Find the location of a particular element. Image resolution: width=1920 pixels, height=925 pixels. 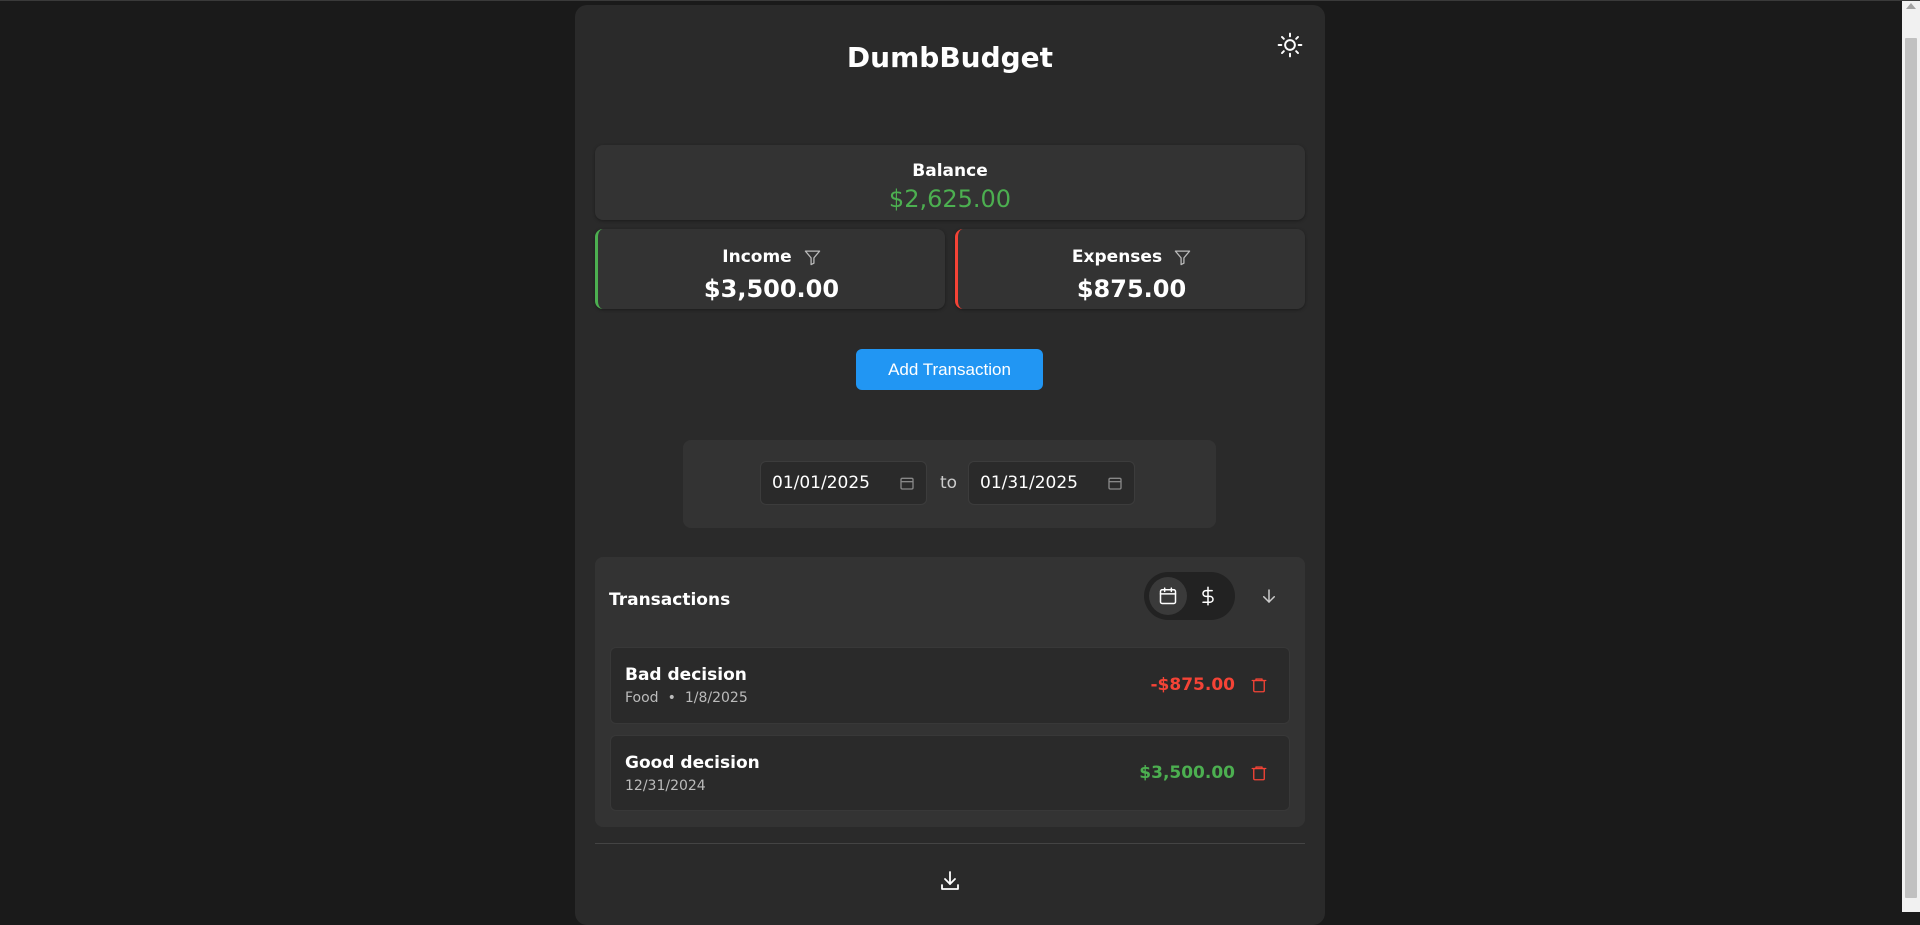

sort-direction-button is located at coordinates (1269, 596).